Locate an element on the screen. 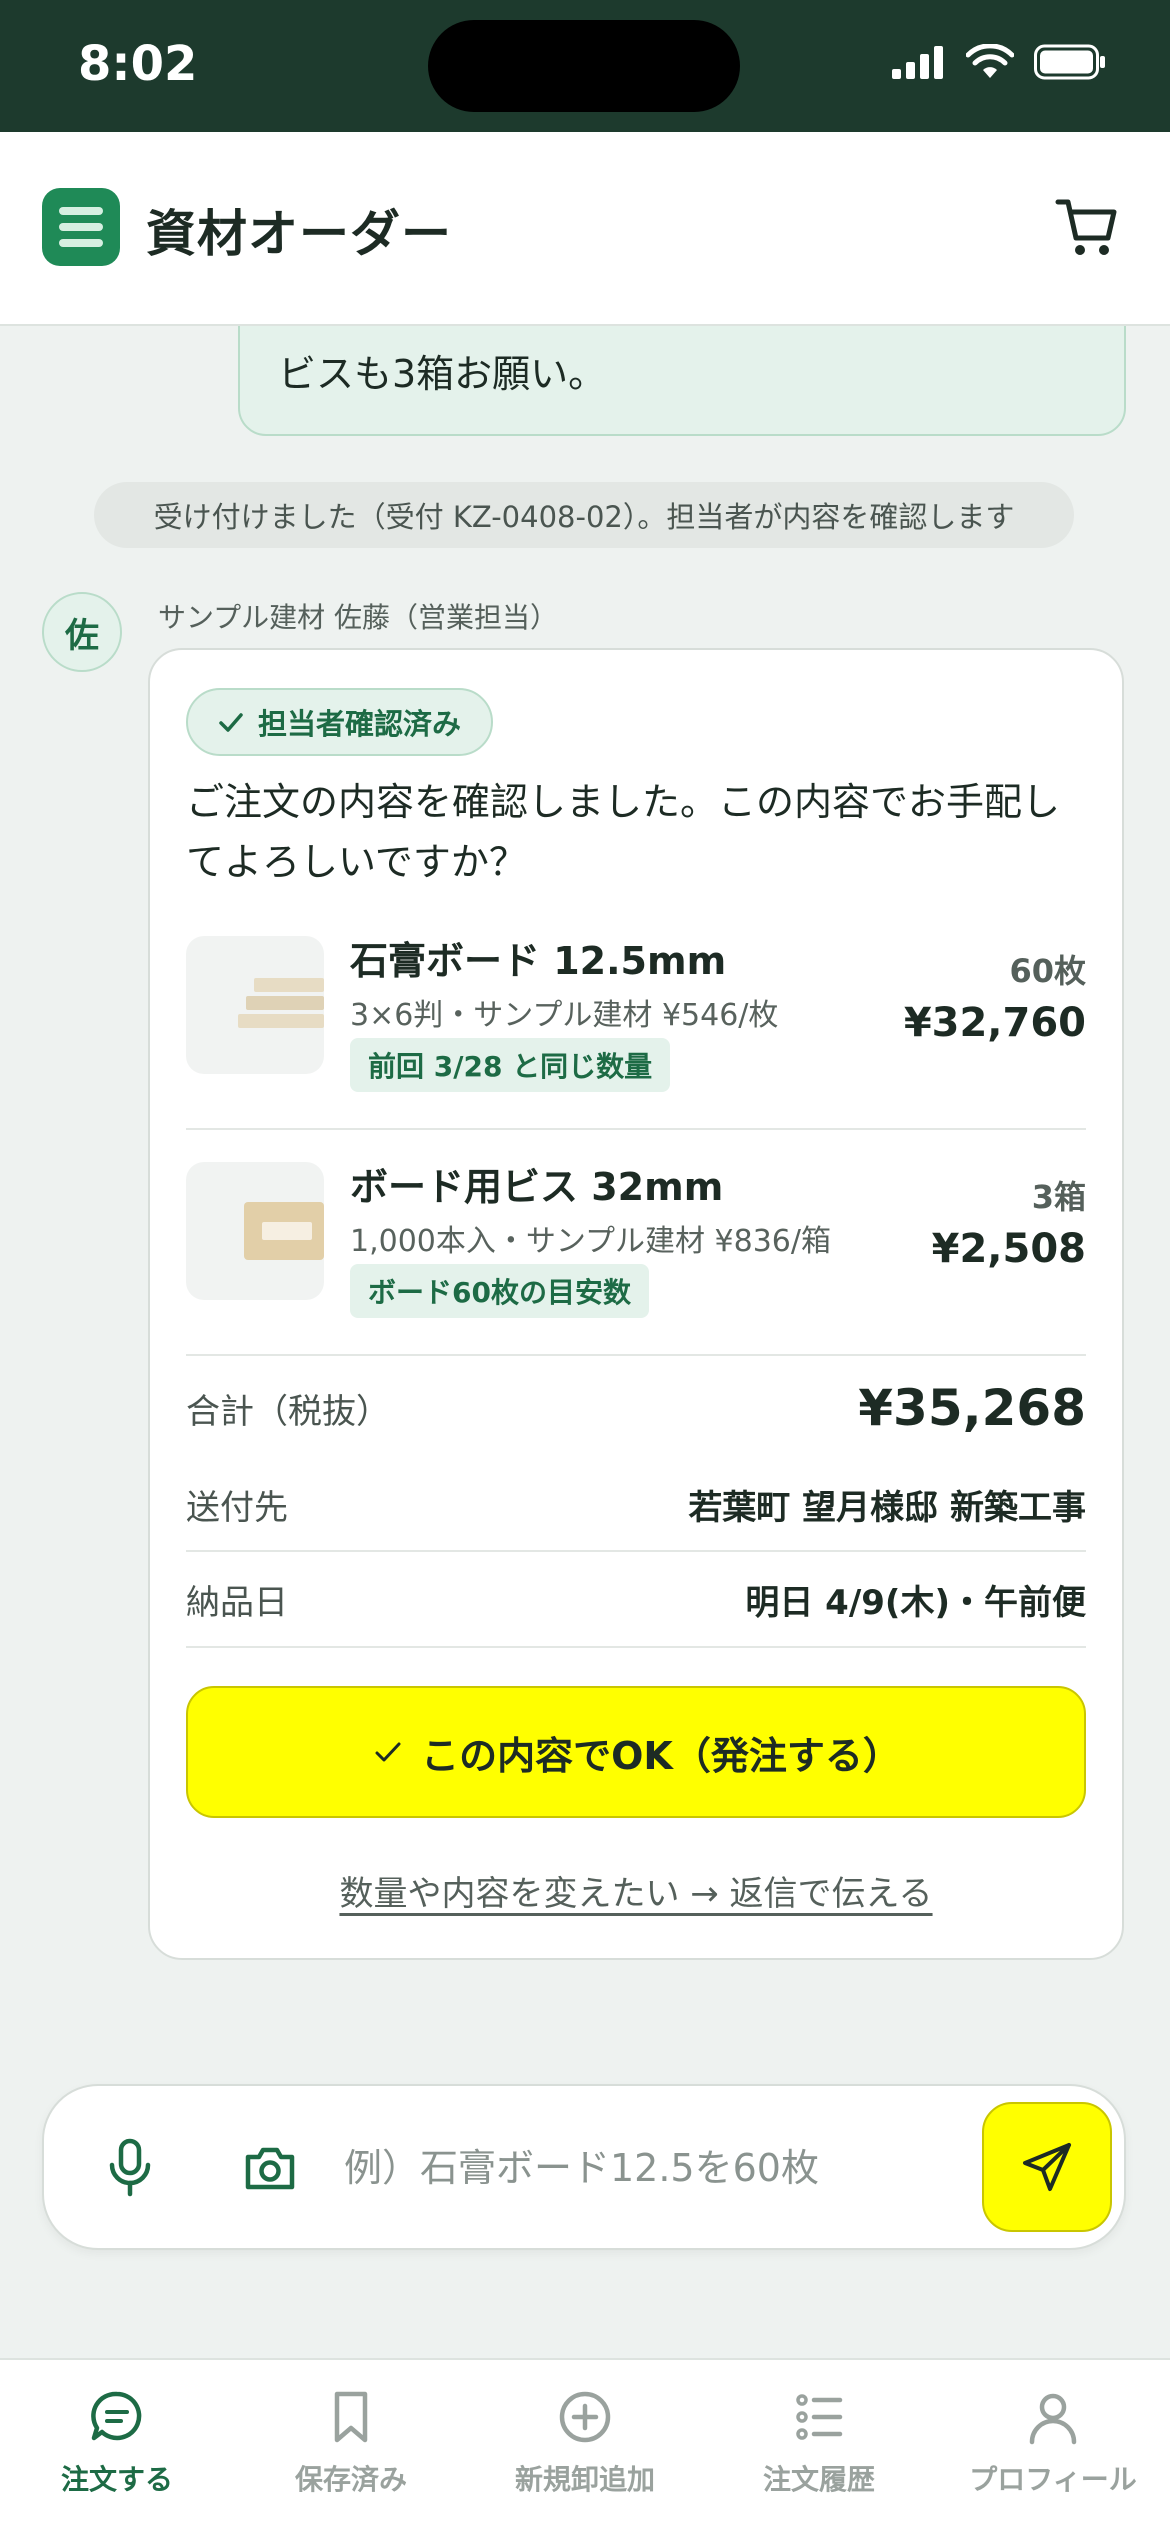  nav-item-order: 注文する is located at coordinates (117, 2446).